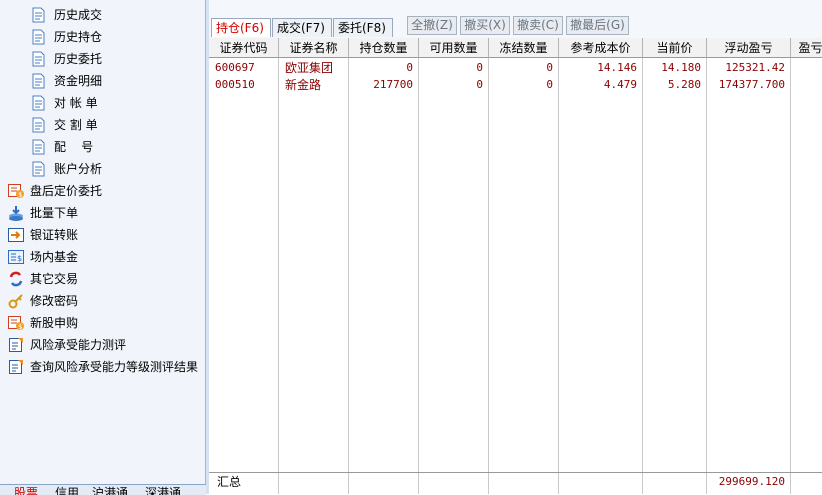  I want to click on ipo-icon: $, so click(16, 323).